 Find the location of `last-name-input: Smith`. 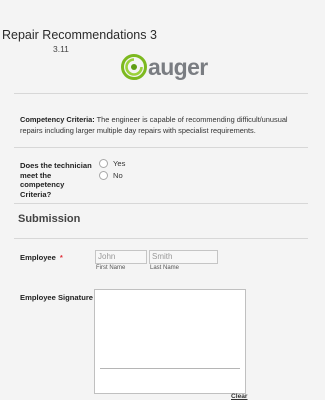

last-name-input: Smith is located at coordinates (183, 257).